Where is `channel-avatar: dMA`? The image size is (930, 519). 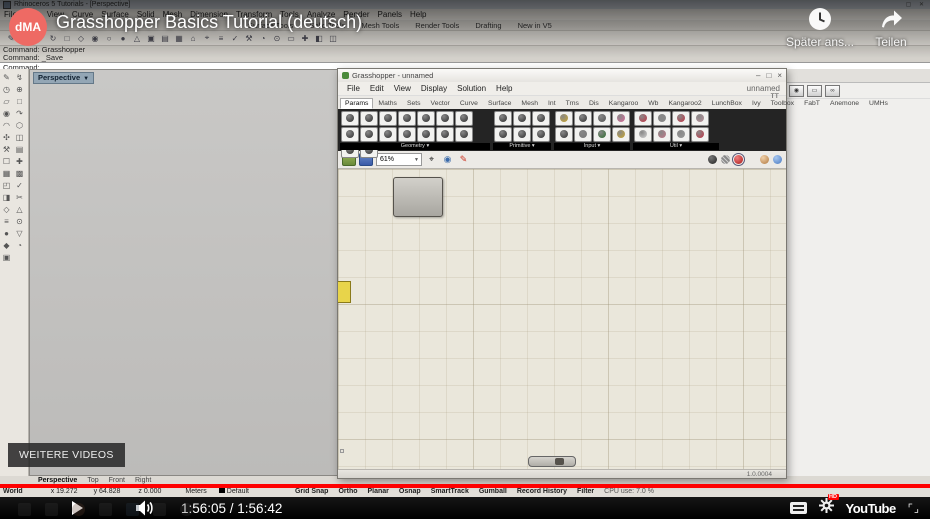 channel-avatar: dMA is located at coordinates (28, 27).